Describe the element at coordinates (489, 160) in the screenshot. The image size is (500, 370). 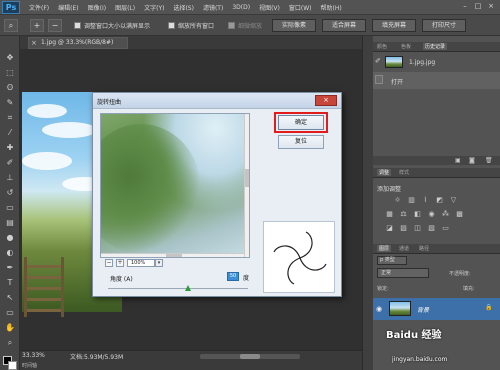
I see `trash-icon: 🗑` at that location.